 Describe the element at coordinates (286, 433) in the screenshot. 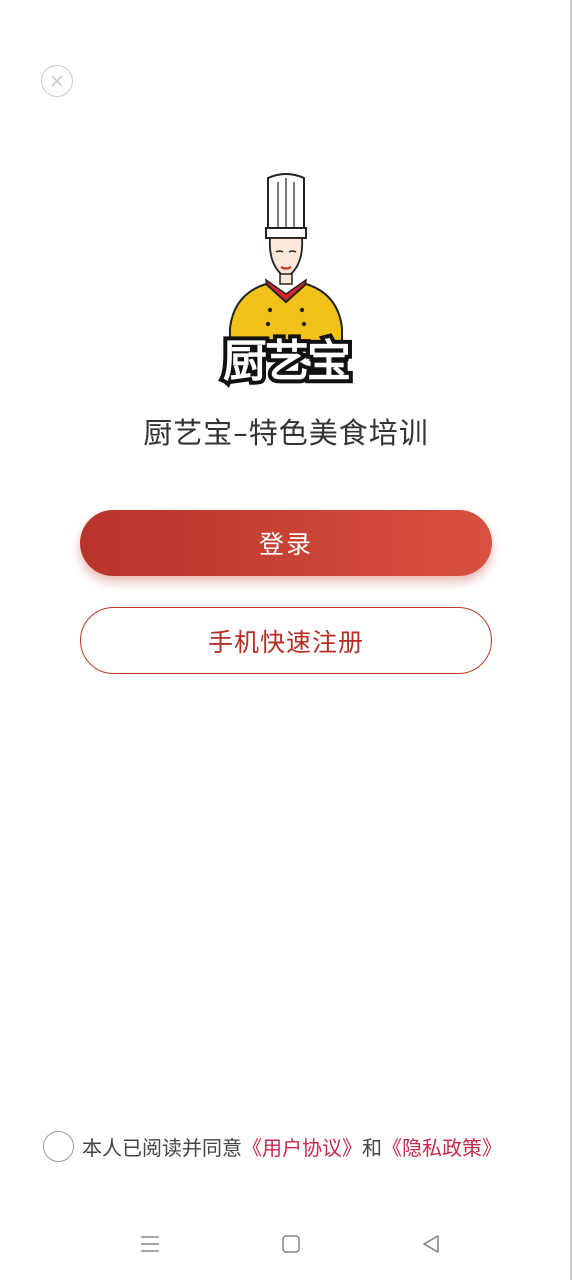

I see `app-title: 厨艺宝–特色美食培训` at that location.